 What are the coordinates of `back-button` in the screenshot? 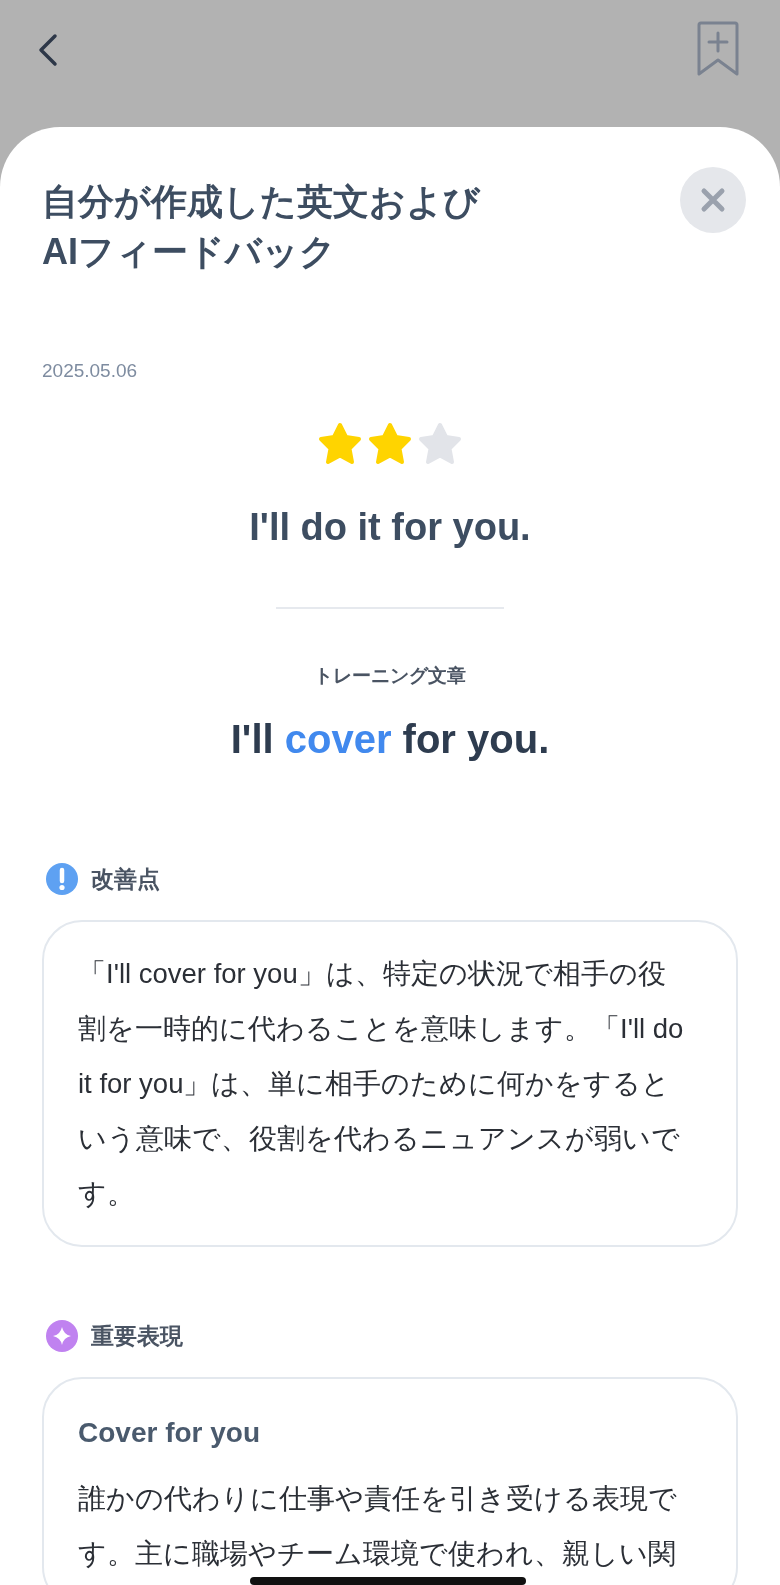 It's located at (48, 50).